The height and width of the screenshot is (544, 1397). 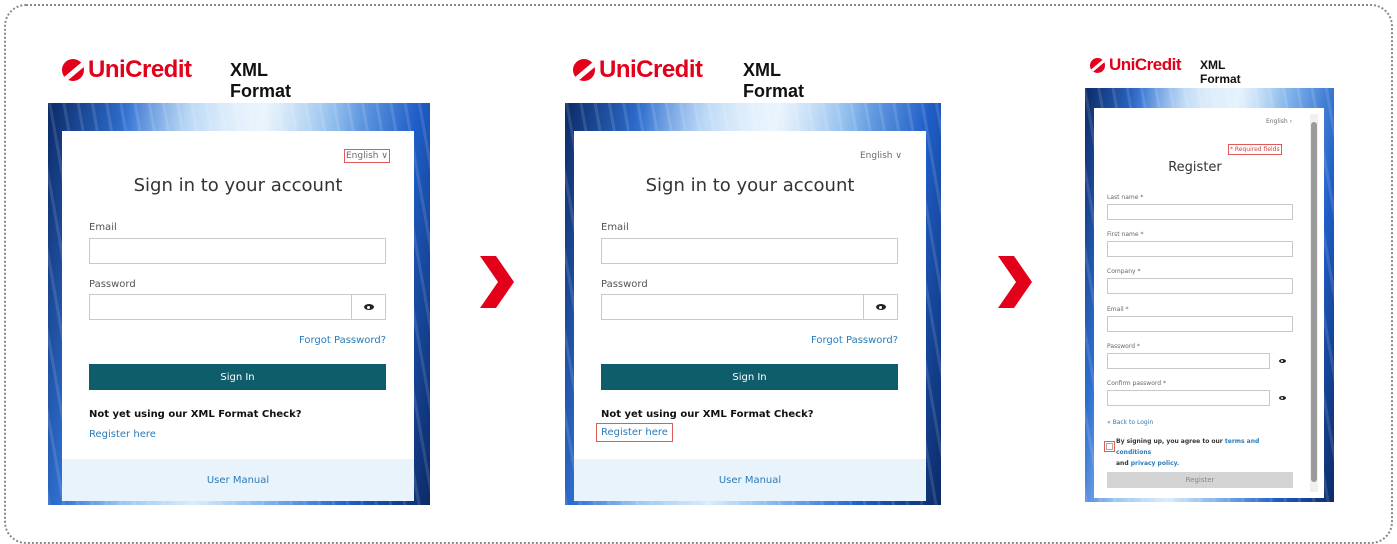 I want to click on last-name-label: Last name *, so click(x=1125, y=197).